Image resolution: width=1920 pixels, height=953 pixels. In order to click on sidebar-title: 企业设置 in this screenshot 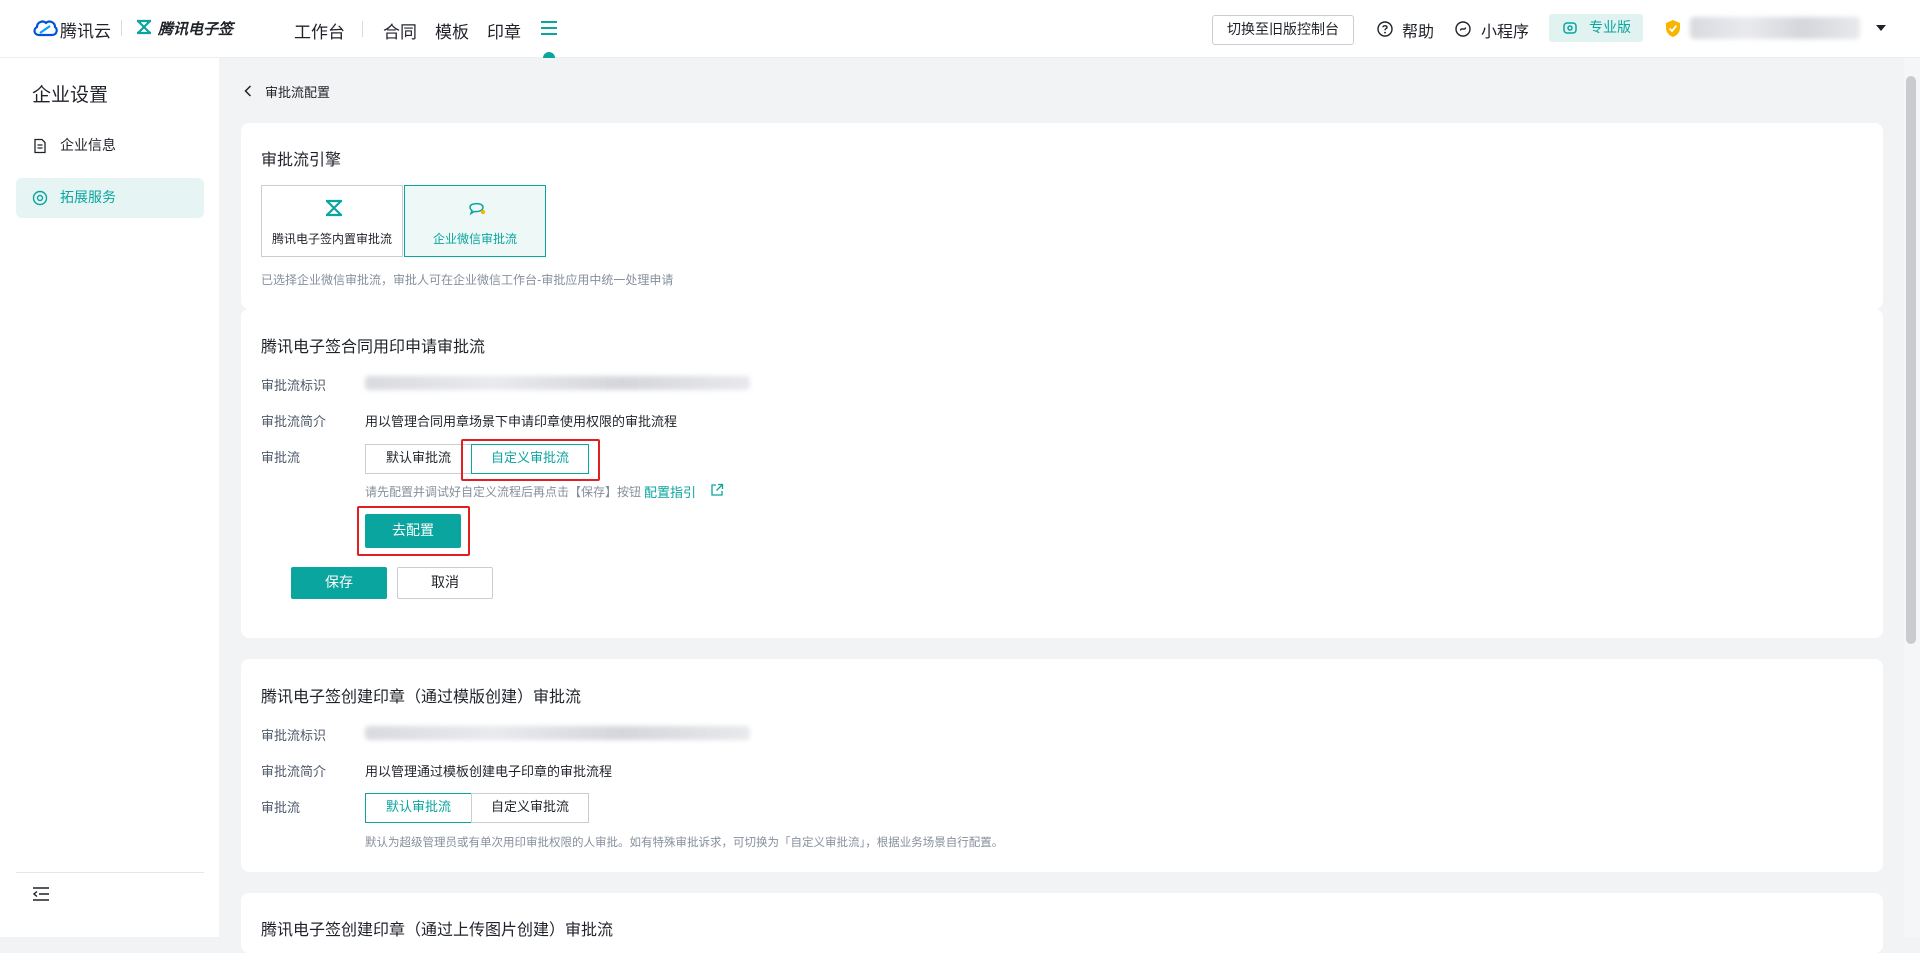, I will do `click(70, 95)`.